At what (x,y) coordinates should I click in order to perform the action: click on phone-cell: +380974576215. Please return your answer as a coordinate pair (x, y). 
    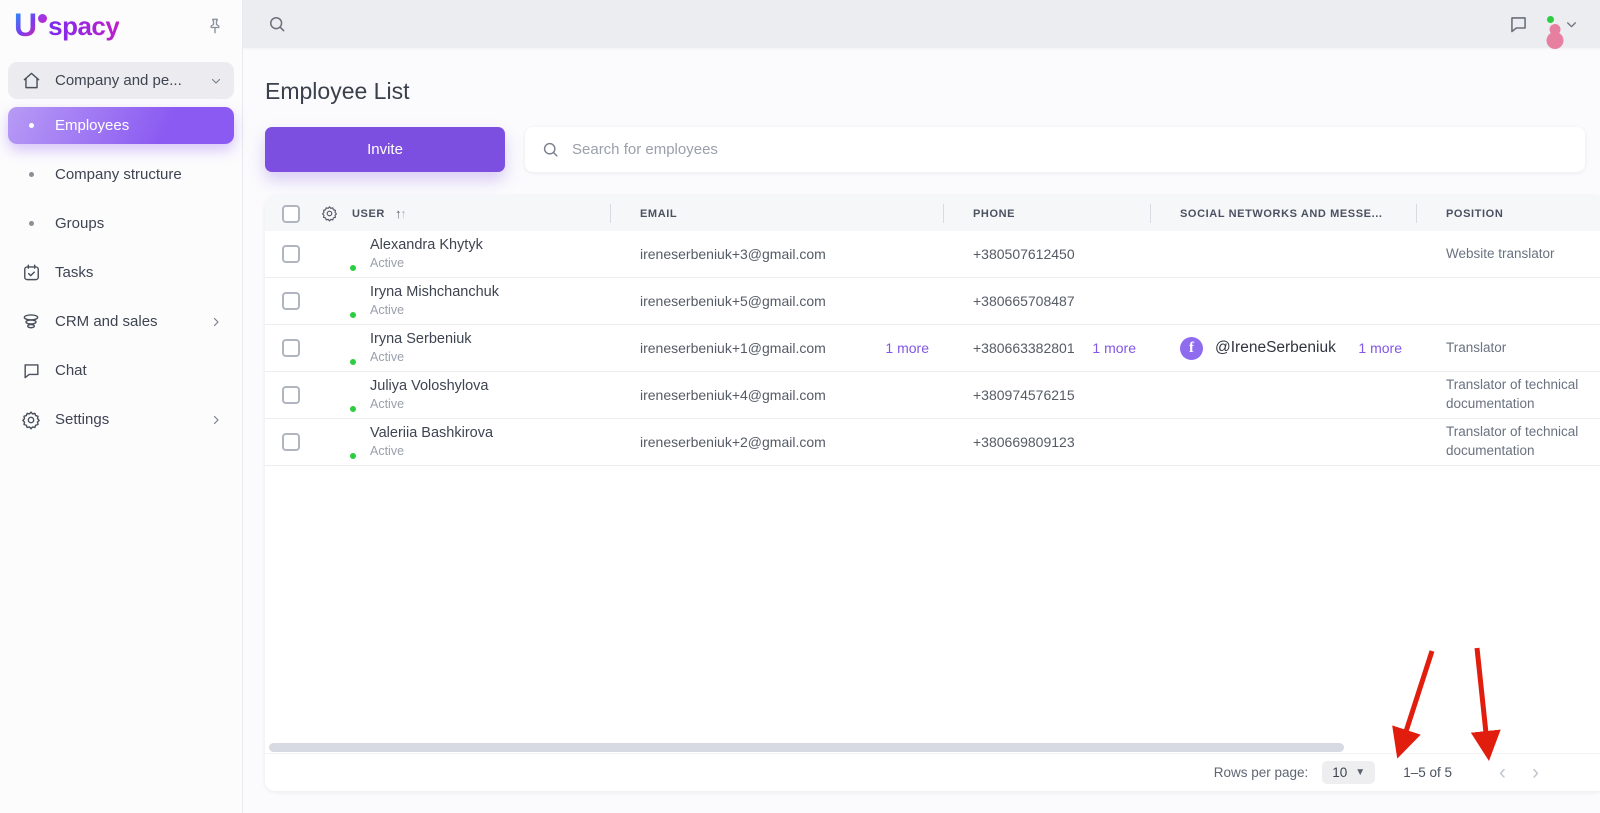
    Looking at the image, I should click on (1046, 395).